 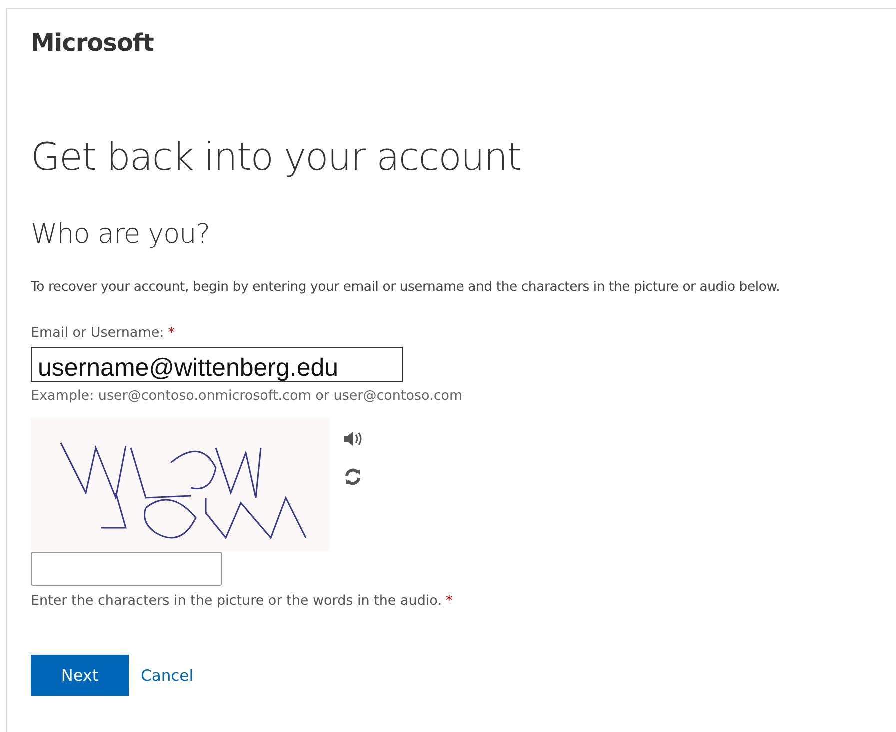 What do you see at coordinates (97, 333) in the screenshot?
I see `field-label: Email or Username:` at bounding box center [97, 333].